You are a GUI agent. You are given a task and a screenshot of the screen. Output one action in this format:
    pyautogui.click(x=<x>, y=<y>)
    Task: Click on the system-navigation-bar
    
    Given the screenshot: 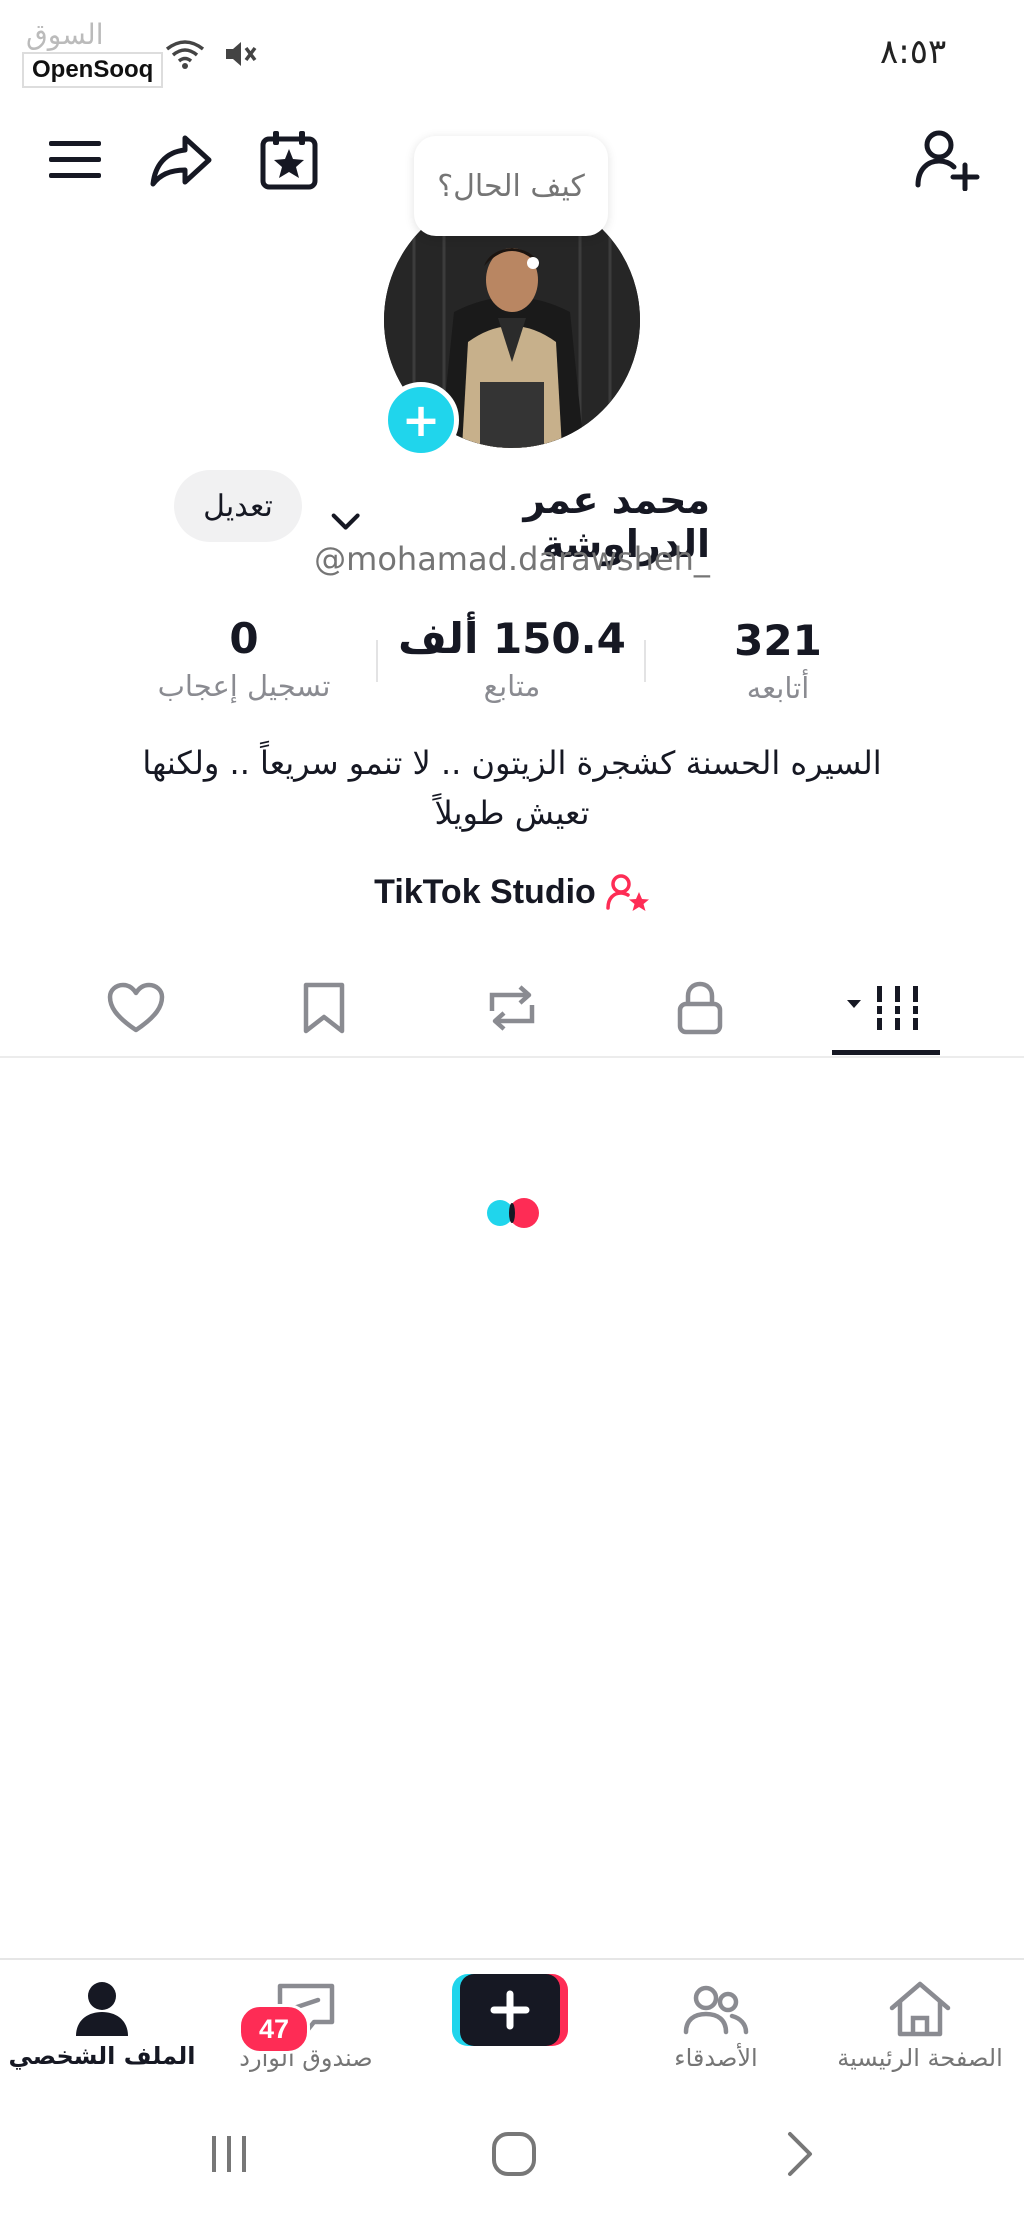 What is the action you would take?
    pyautogui.click(x=512, y=2153)
    